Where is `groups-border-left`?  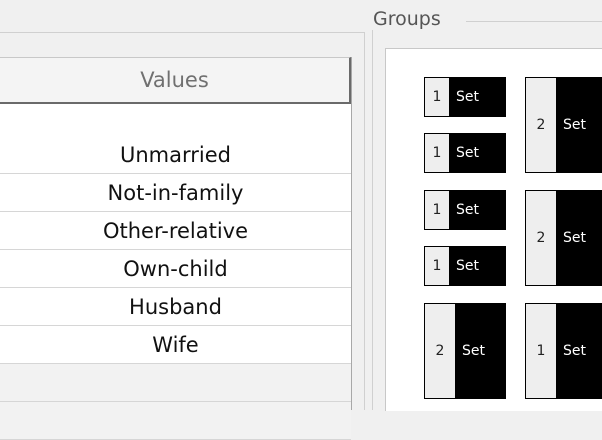 groups-border-left is located at coordinates (372, 220).